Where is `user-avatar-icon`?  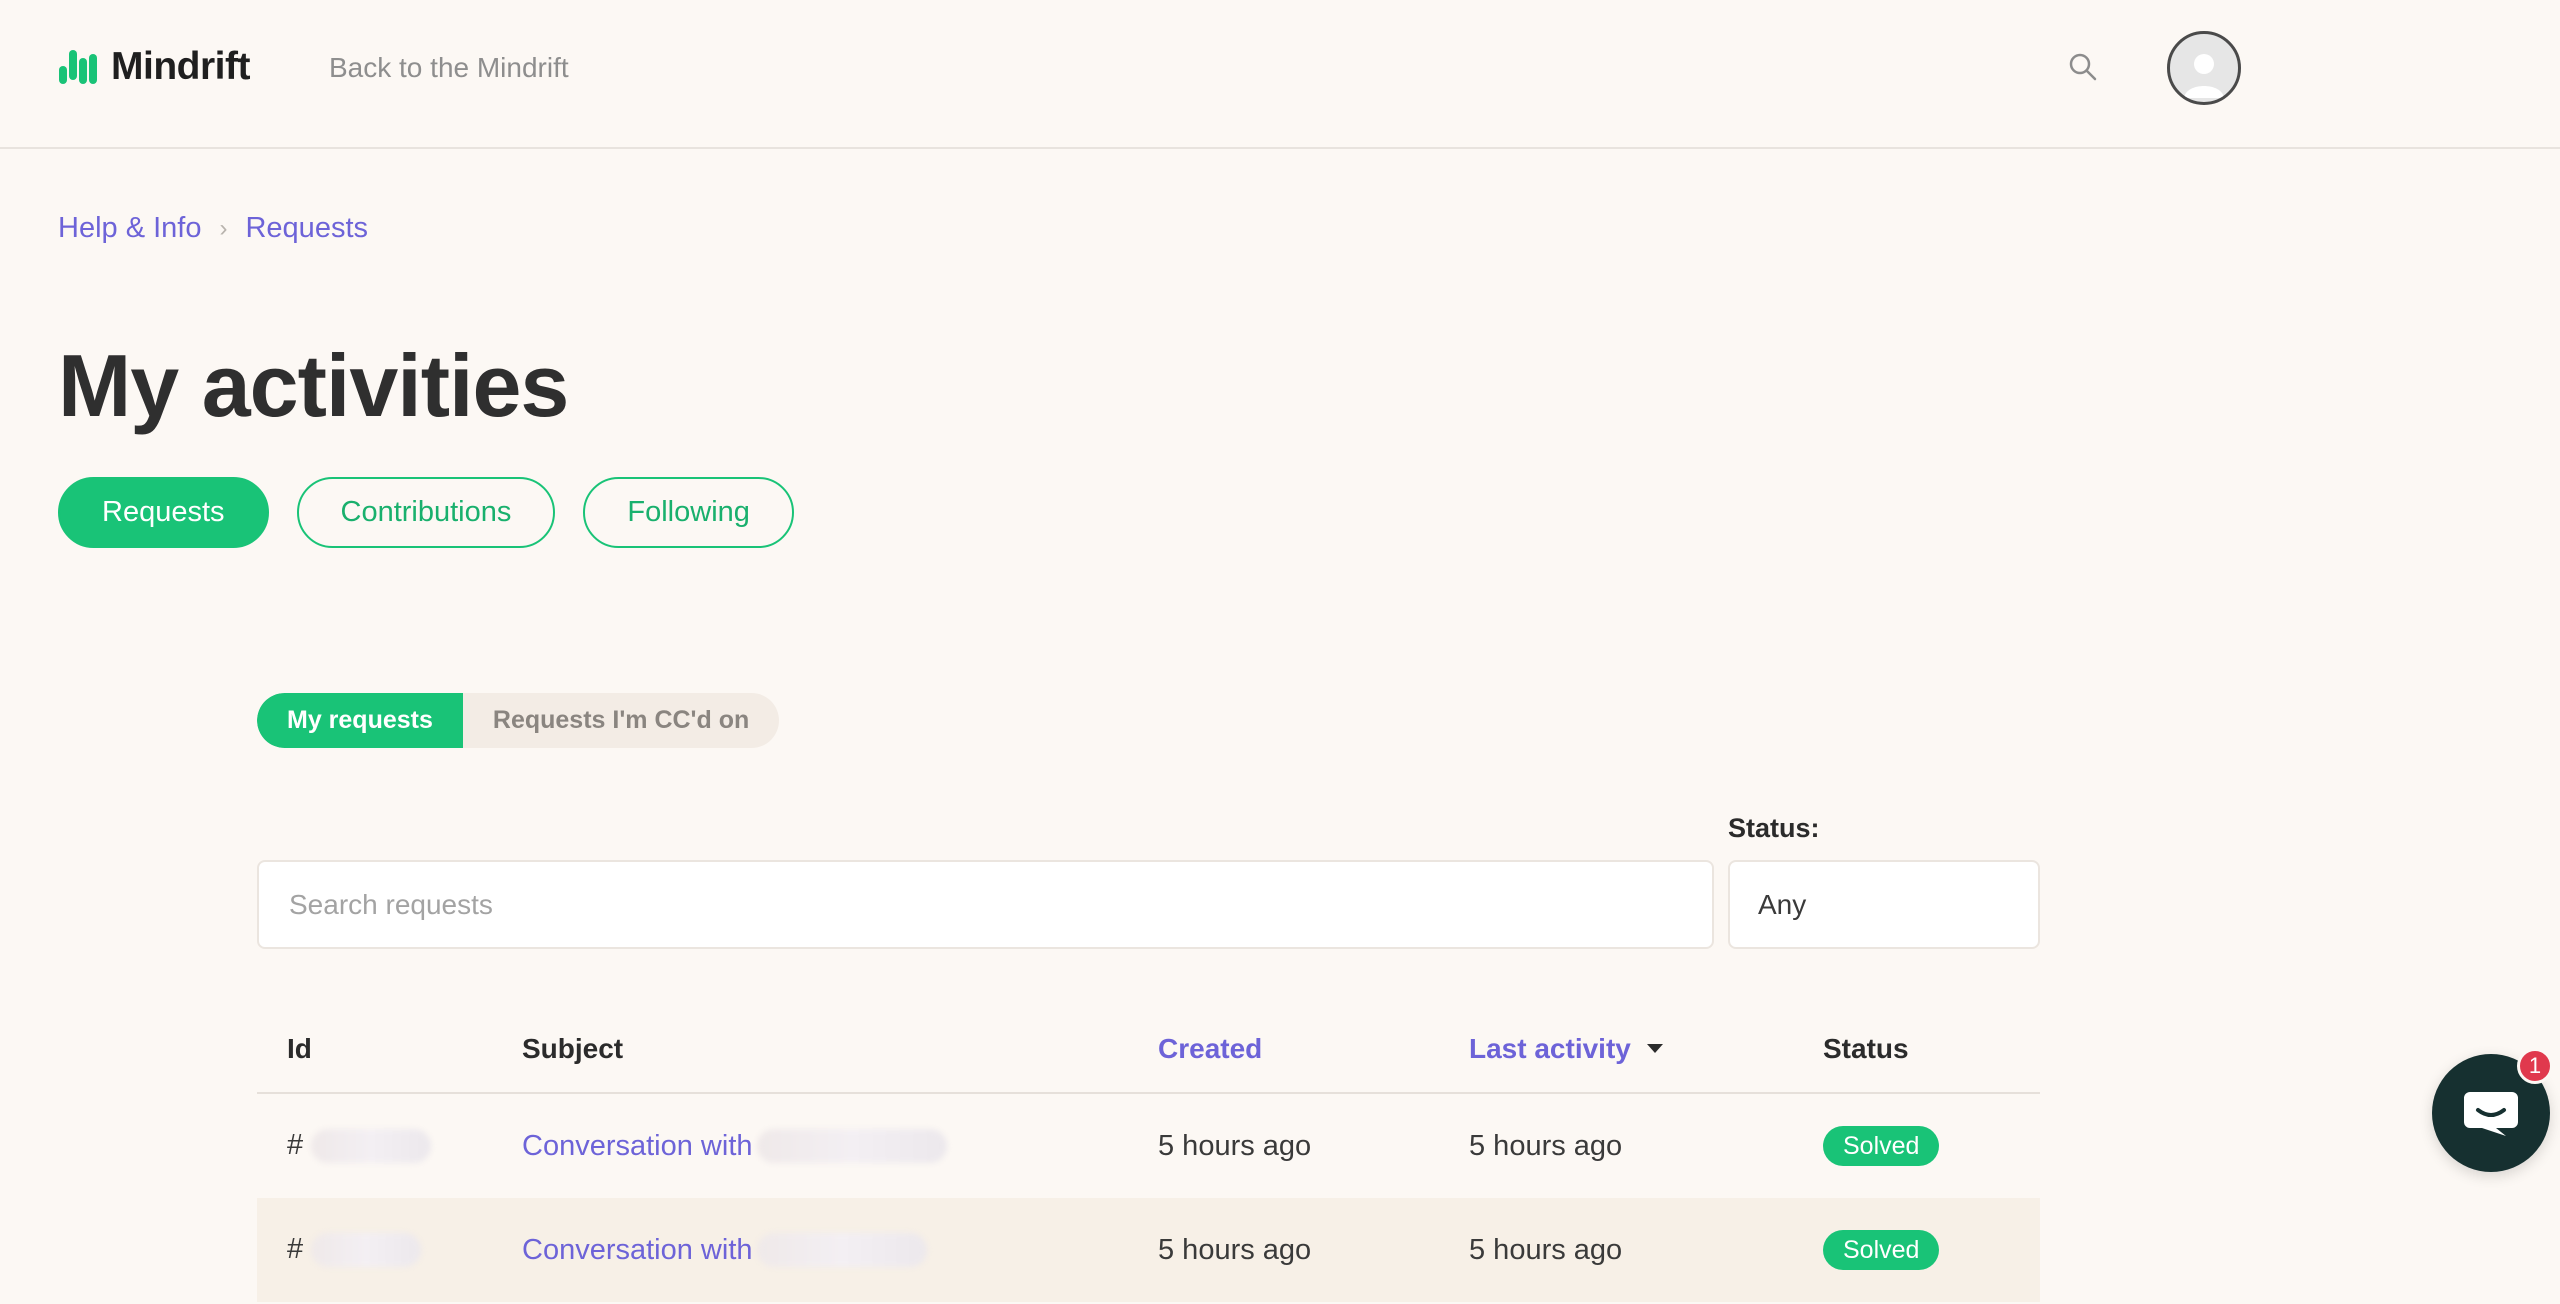 user-avatar-icon is located at coordinates (2204, 76).